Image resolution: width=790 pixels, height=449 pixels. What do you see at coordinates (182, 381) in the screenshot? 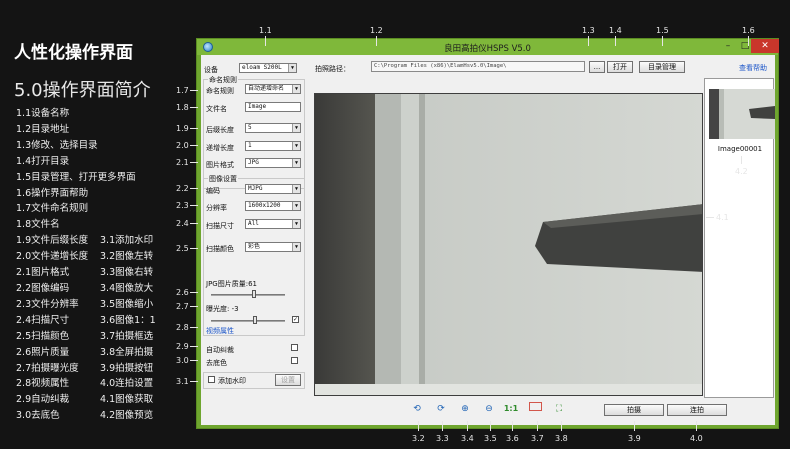
I see `annotation-label: 3.1` at bounding box center [182, 381].